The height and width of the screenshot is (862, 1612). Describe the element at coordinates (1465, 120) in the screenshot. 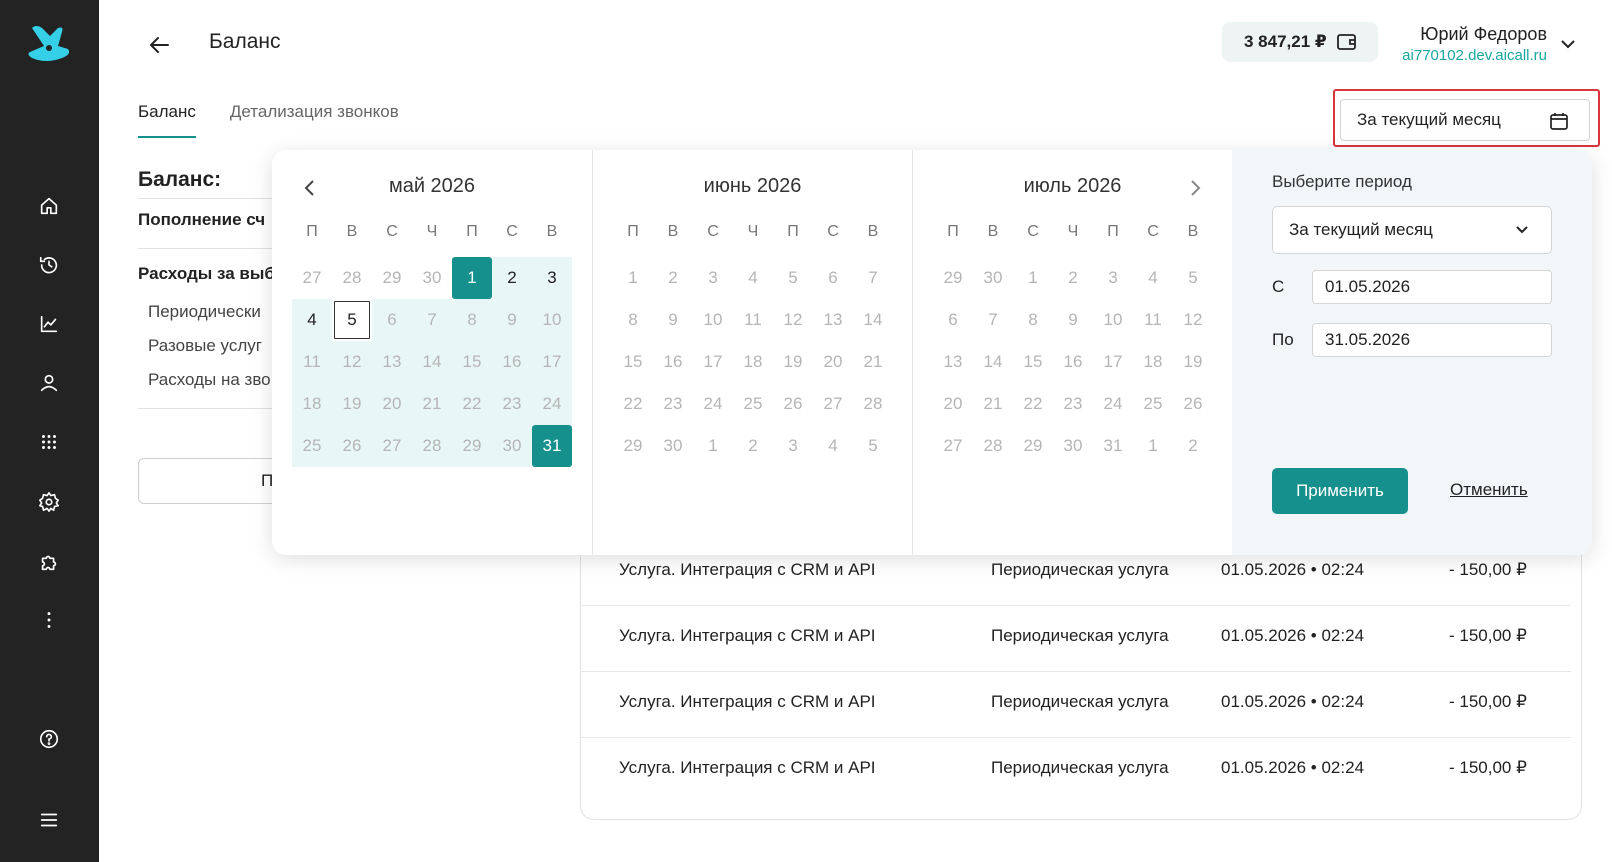

I see `period-select-button: За текущий месяц` at that location.